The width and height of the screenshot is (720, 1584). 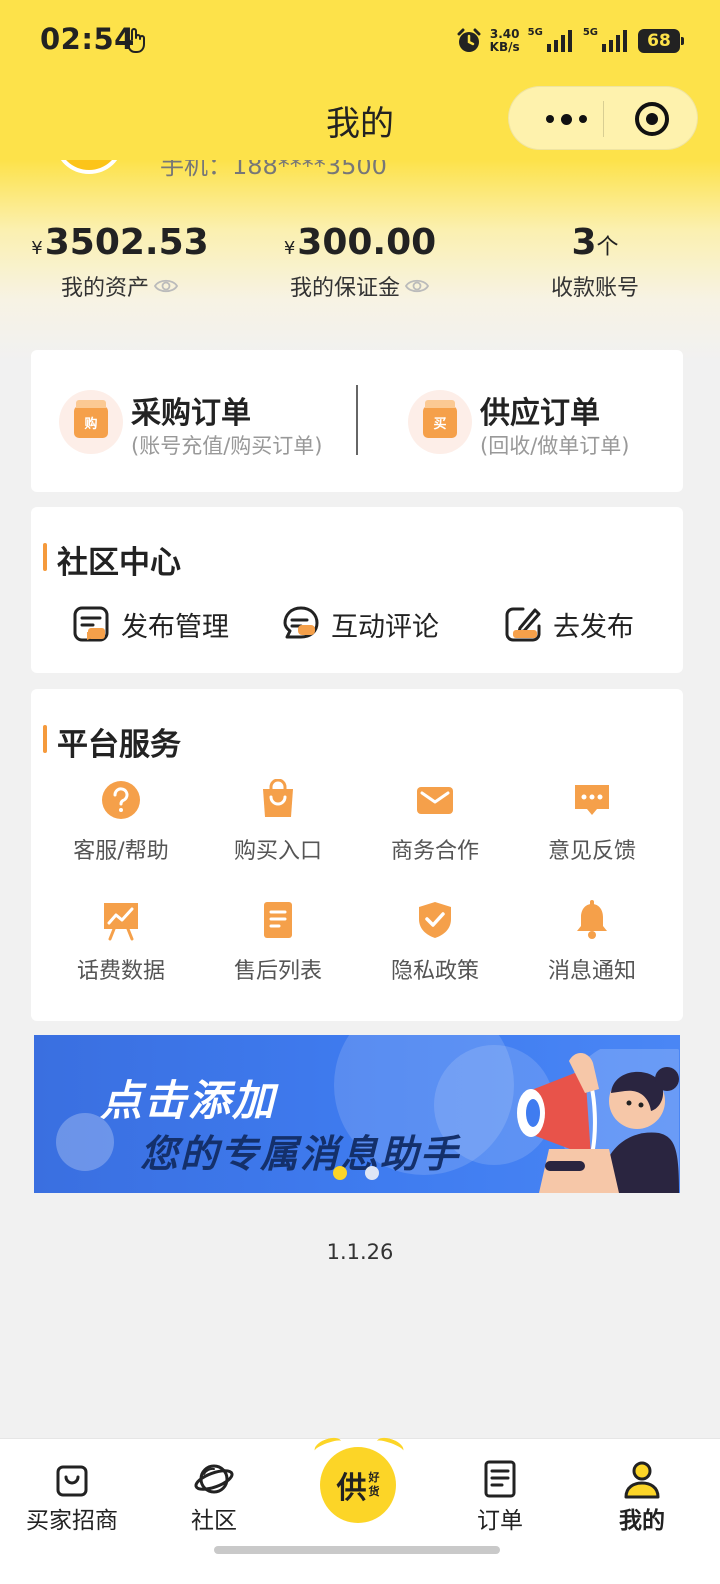 I want to click on signal-1-label: 5G, so click(x=535, y=32).